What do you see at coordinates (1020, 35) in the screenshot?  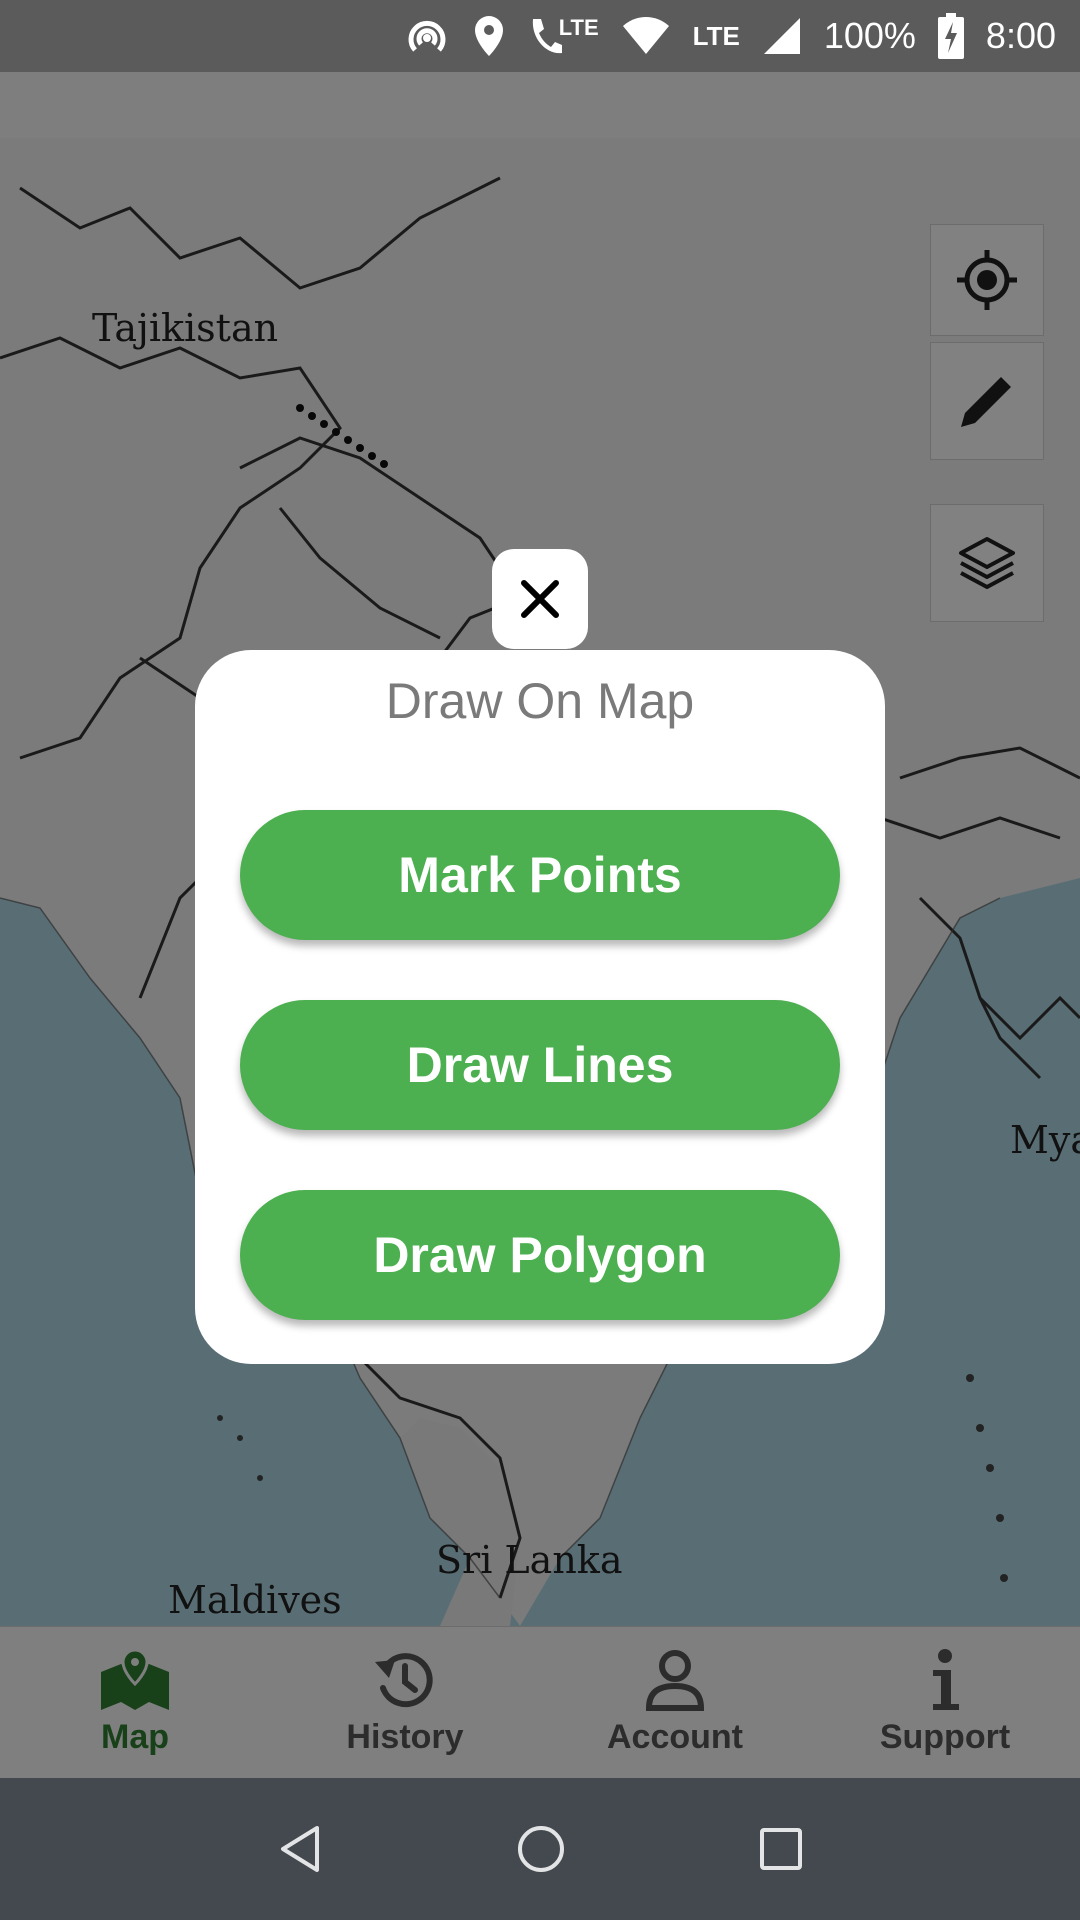 I see `clock: 8:00` at bounding box center [1020, 35].